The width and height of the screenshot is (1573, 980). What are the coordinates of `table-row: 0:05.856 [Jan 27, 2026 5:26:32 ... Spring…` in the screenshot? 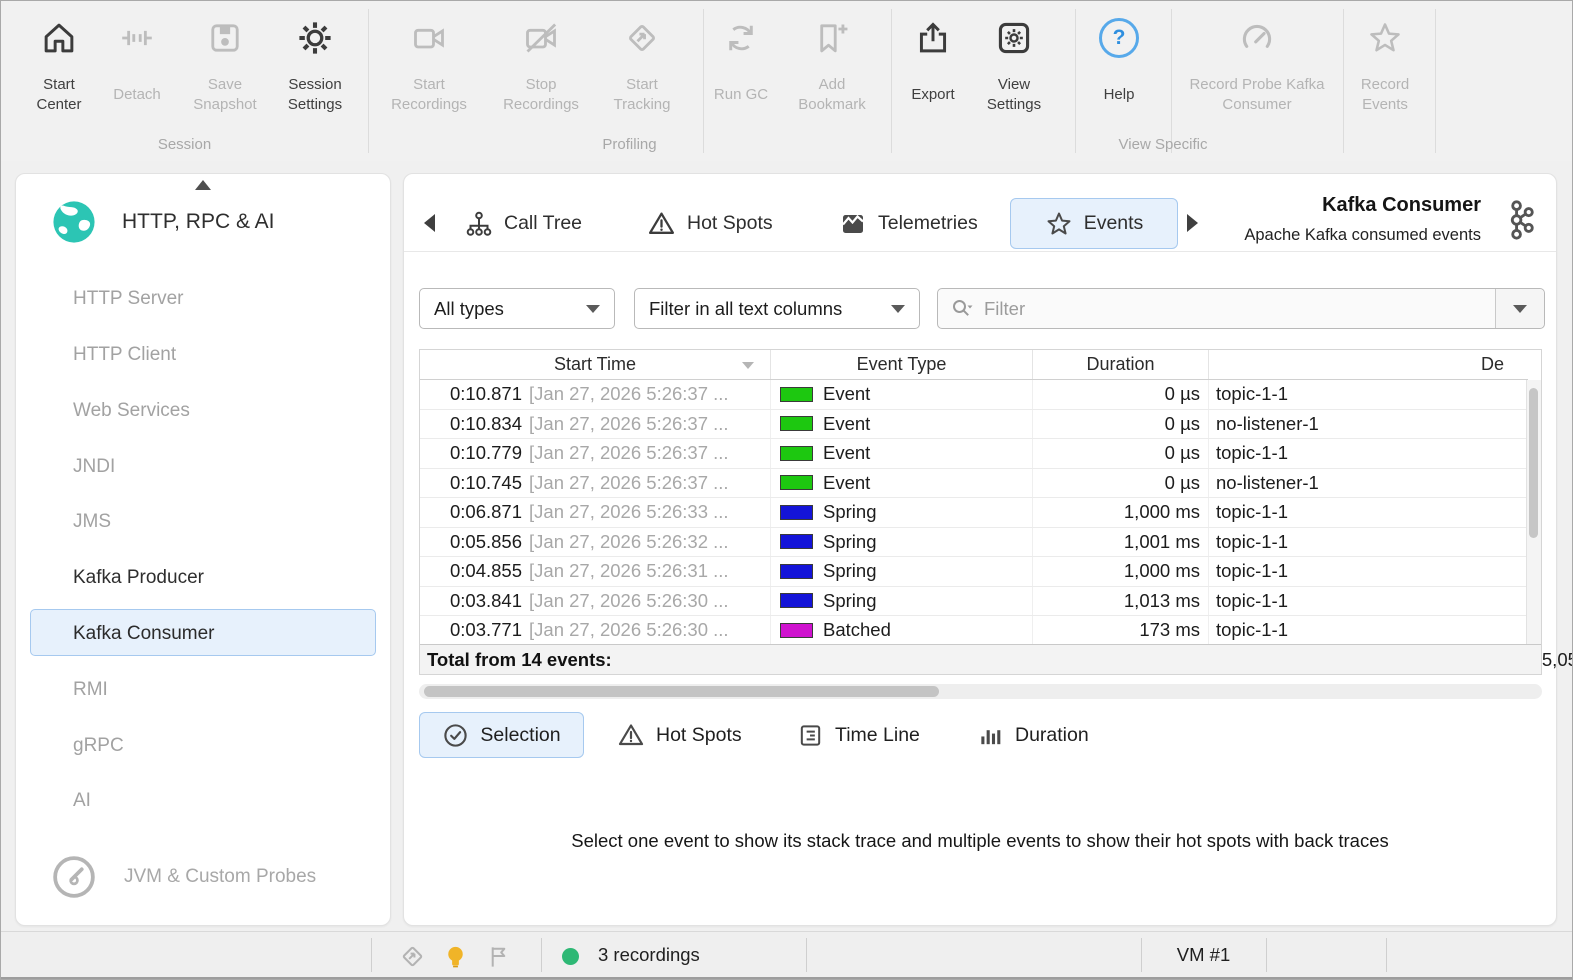 It's located at (974, 542).